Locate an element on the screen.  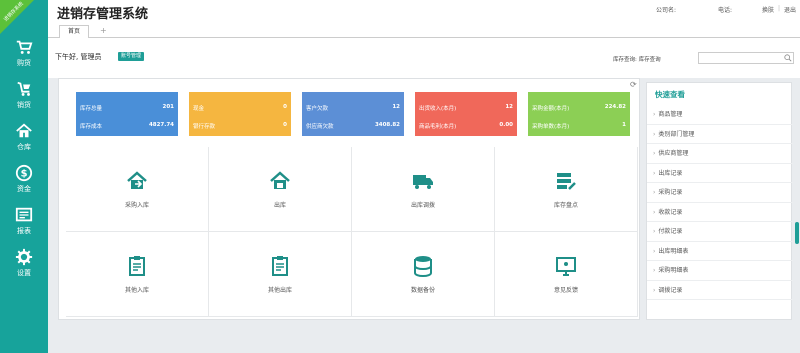
phone-field: 电话: is located at coordinates (724, 10).